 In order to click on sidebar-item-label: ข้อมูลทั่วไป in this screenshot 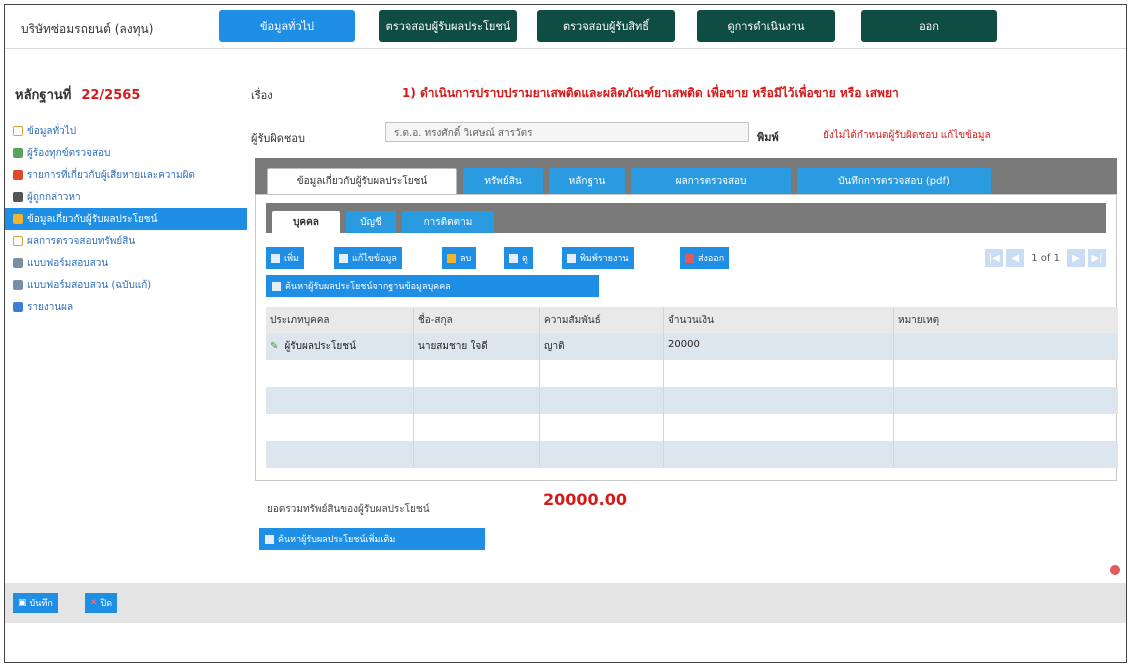, I will do `click(52, 131)`.